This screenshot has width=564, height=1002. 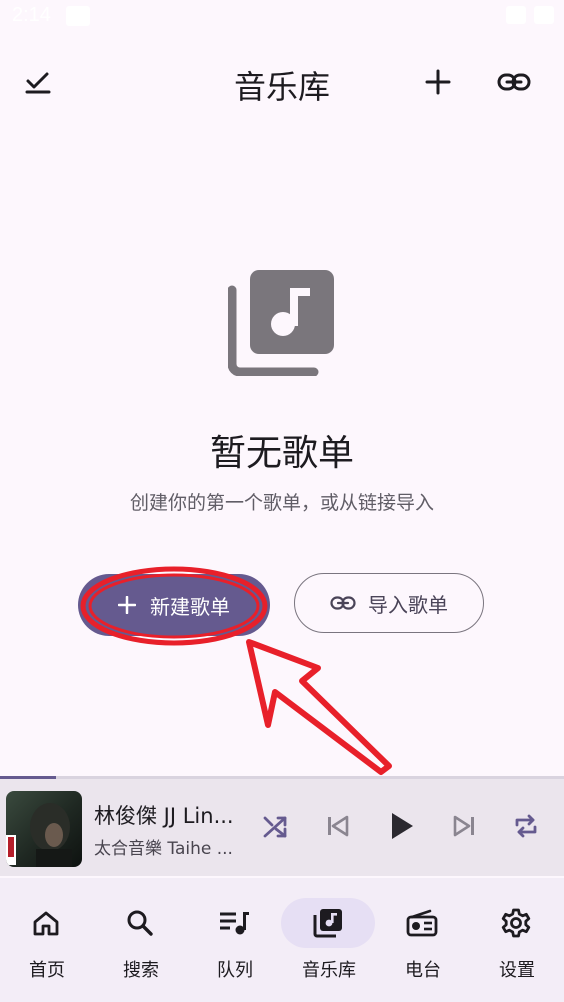 I want to click on nav-item-library: 音乐库, so click(x=328, y=943).